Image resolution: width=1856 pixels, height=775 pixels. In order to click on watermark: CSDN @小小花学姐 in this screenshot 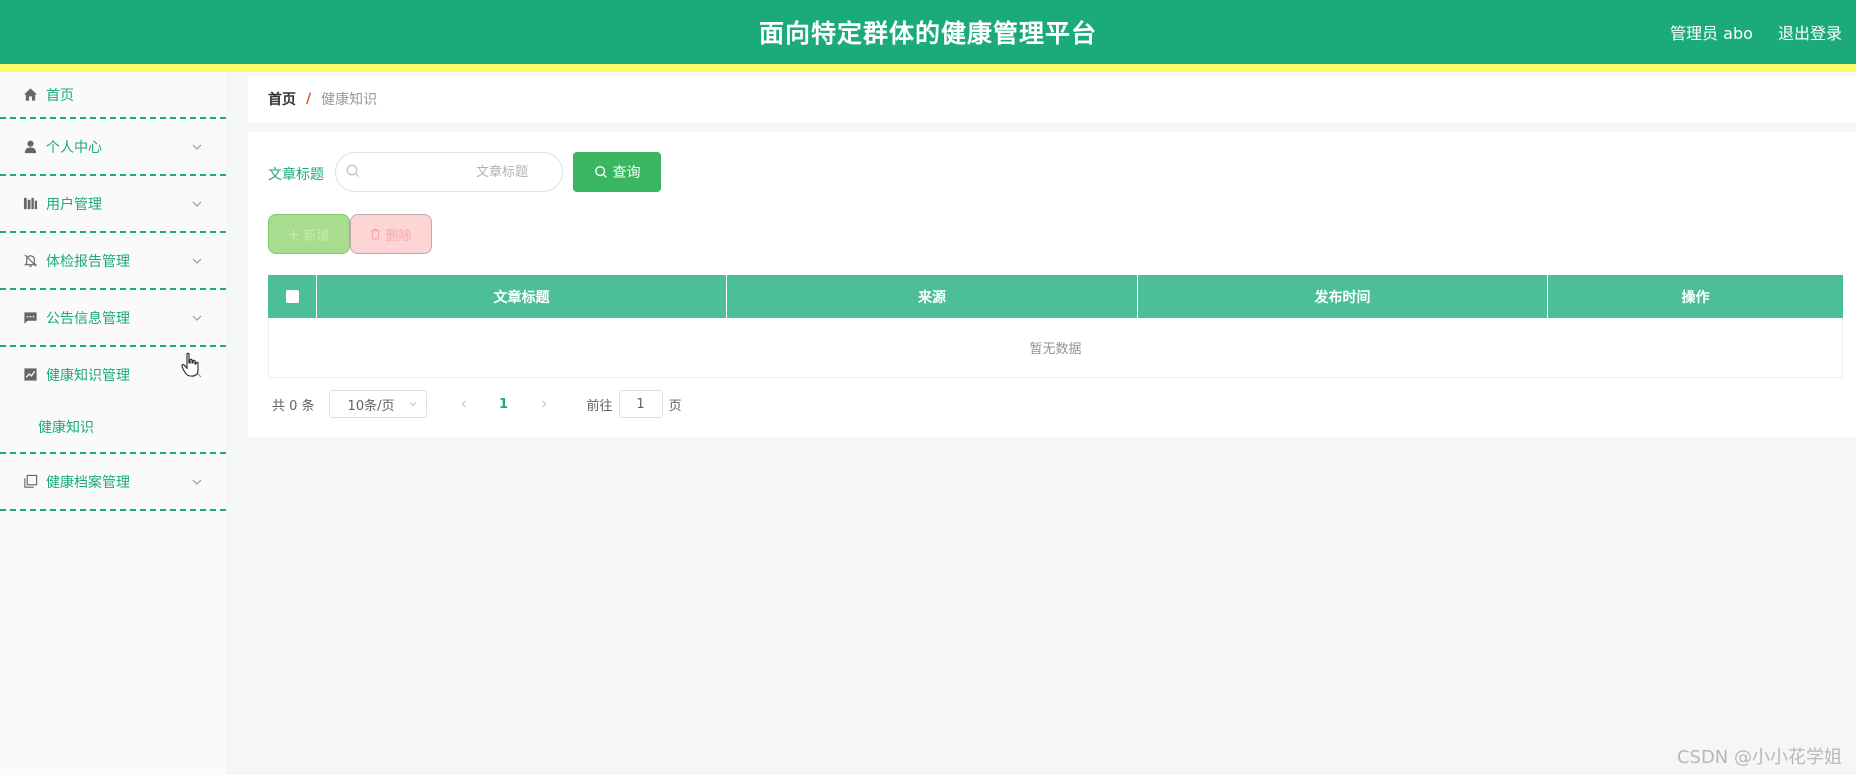, I will do `click(1759, 757)`.